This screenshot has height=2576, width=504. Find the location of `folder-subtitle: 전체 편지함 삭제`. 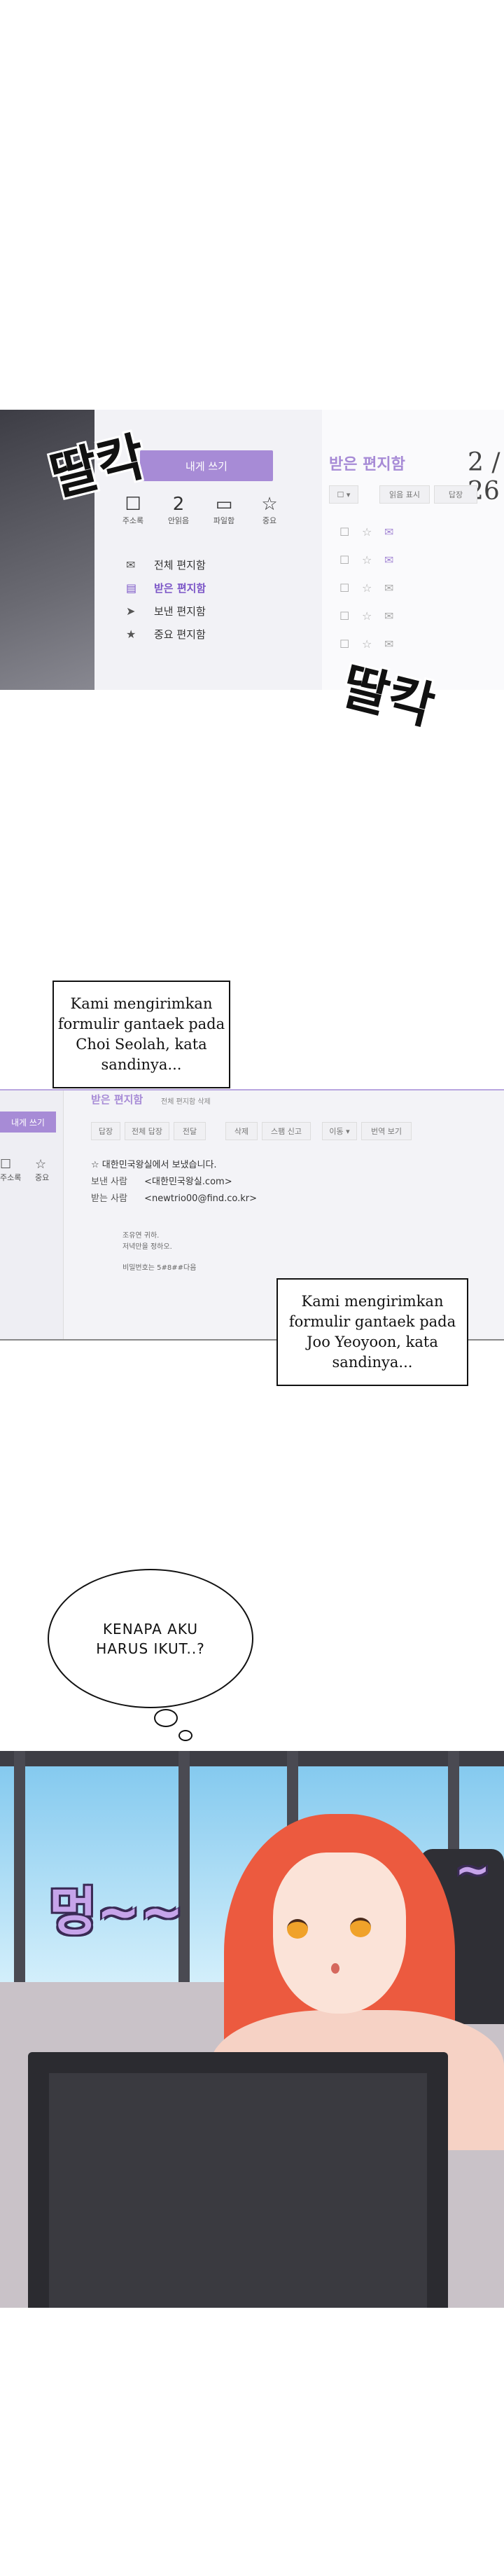

folder-subtitle: 전체 편지함 삭제 is located at coordinates (186, 1102).